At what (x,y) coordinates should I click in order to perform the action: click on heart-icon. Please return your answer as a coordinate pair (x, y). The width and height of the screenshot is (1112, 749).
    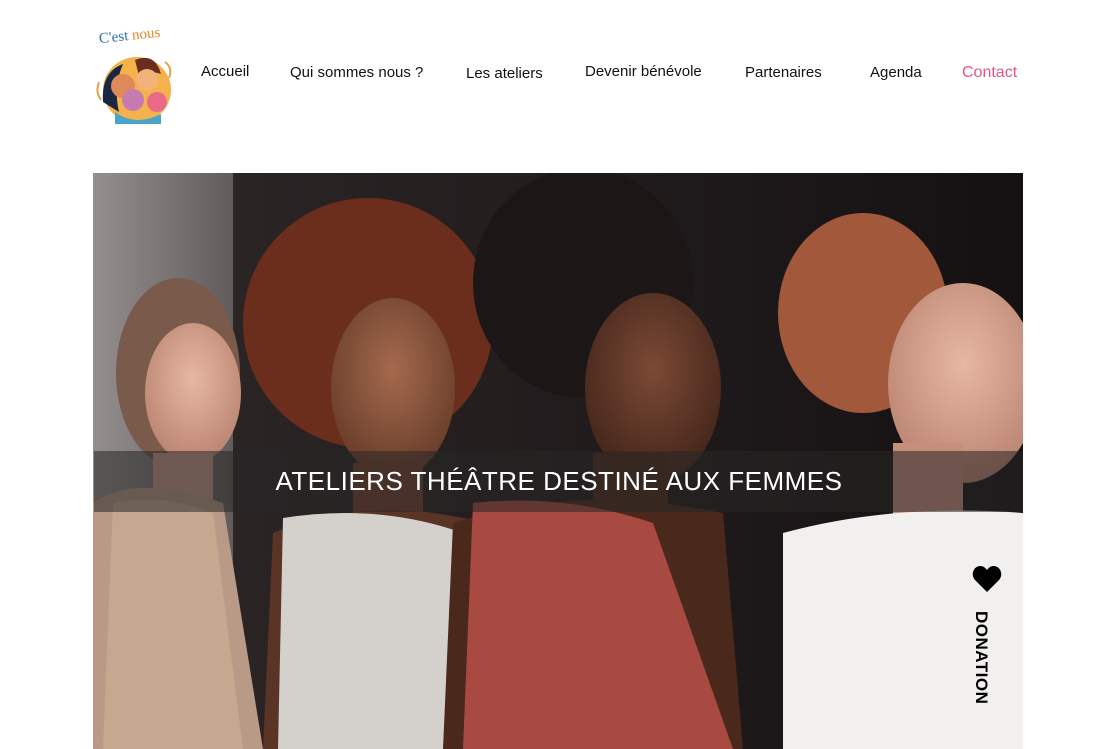
    Looking at the image, I should click on (987, 579).